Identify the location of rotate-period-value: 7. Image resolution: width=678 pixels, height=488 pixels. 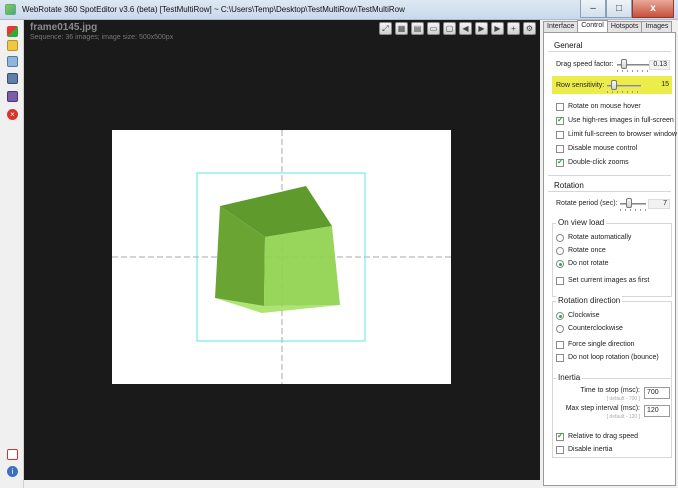
(659, 203).